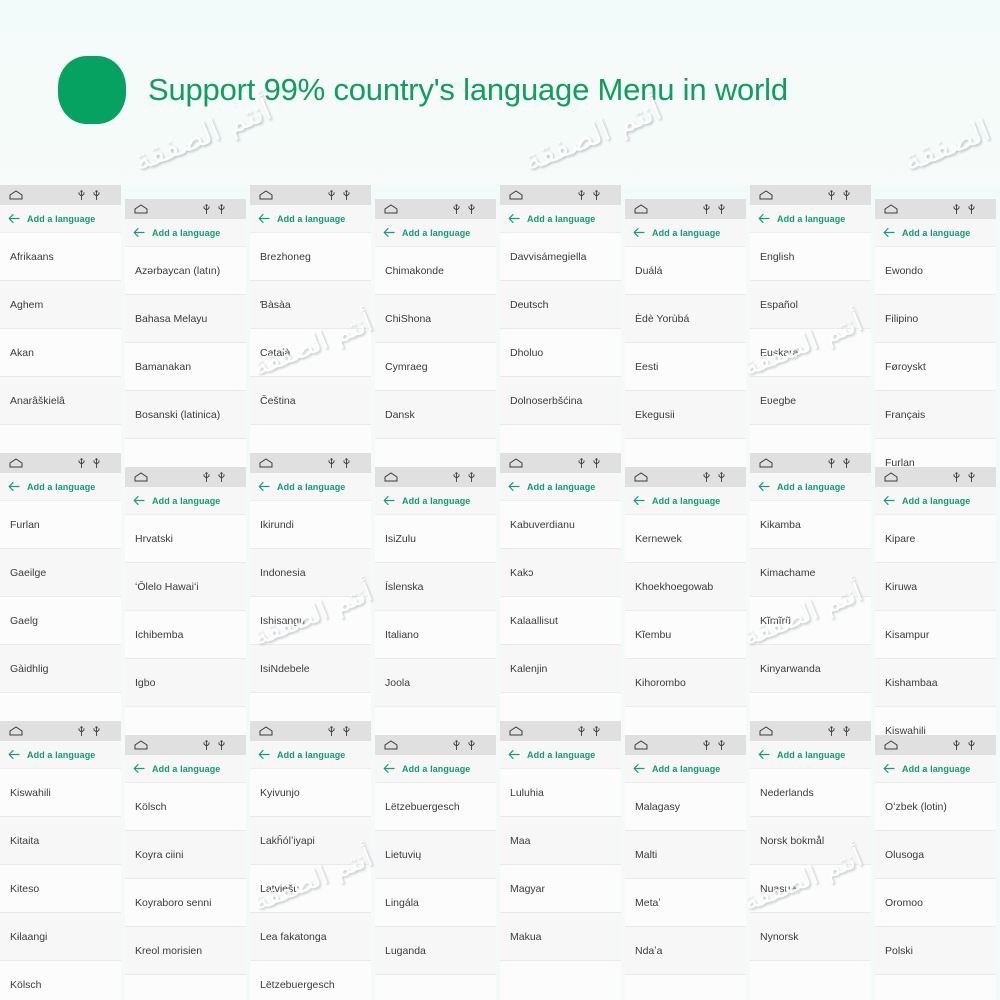 The image size is (1000, 1000). I want to click on language-list-item: Azərbaycan (latın), so click(185, 271).